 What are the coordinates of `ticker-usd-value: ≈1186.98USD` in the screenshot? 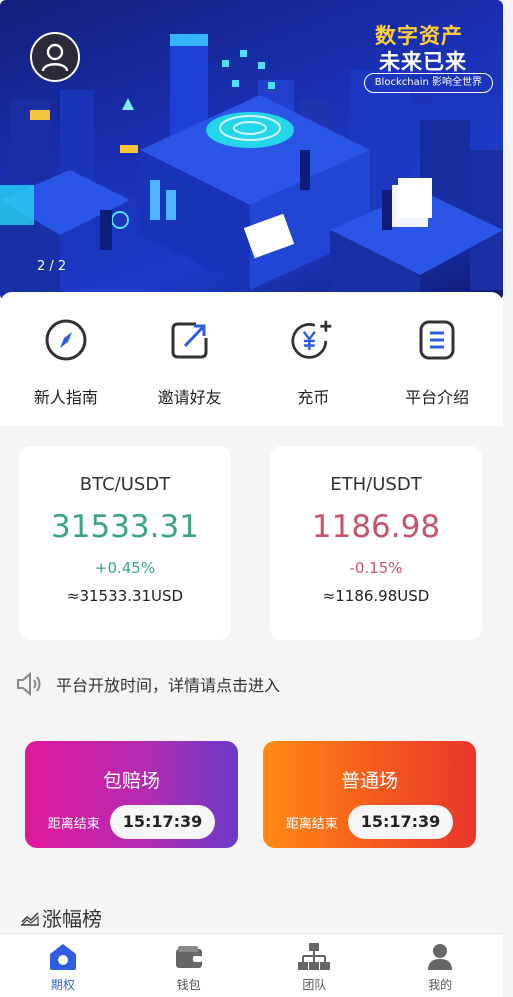 It's located at (376, 596).